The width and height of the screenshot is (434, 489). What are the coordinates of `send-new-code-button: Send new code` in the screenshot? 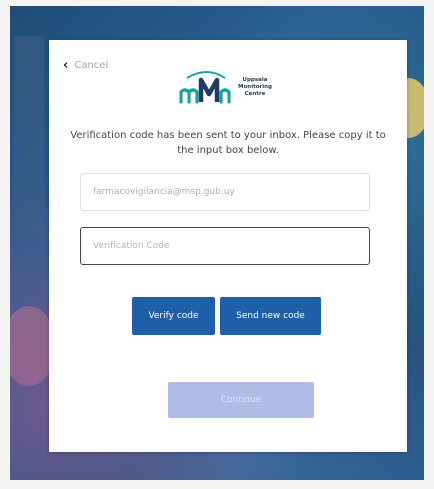 It's located at (270, 316).